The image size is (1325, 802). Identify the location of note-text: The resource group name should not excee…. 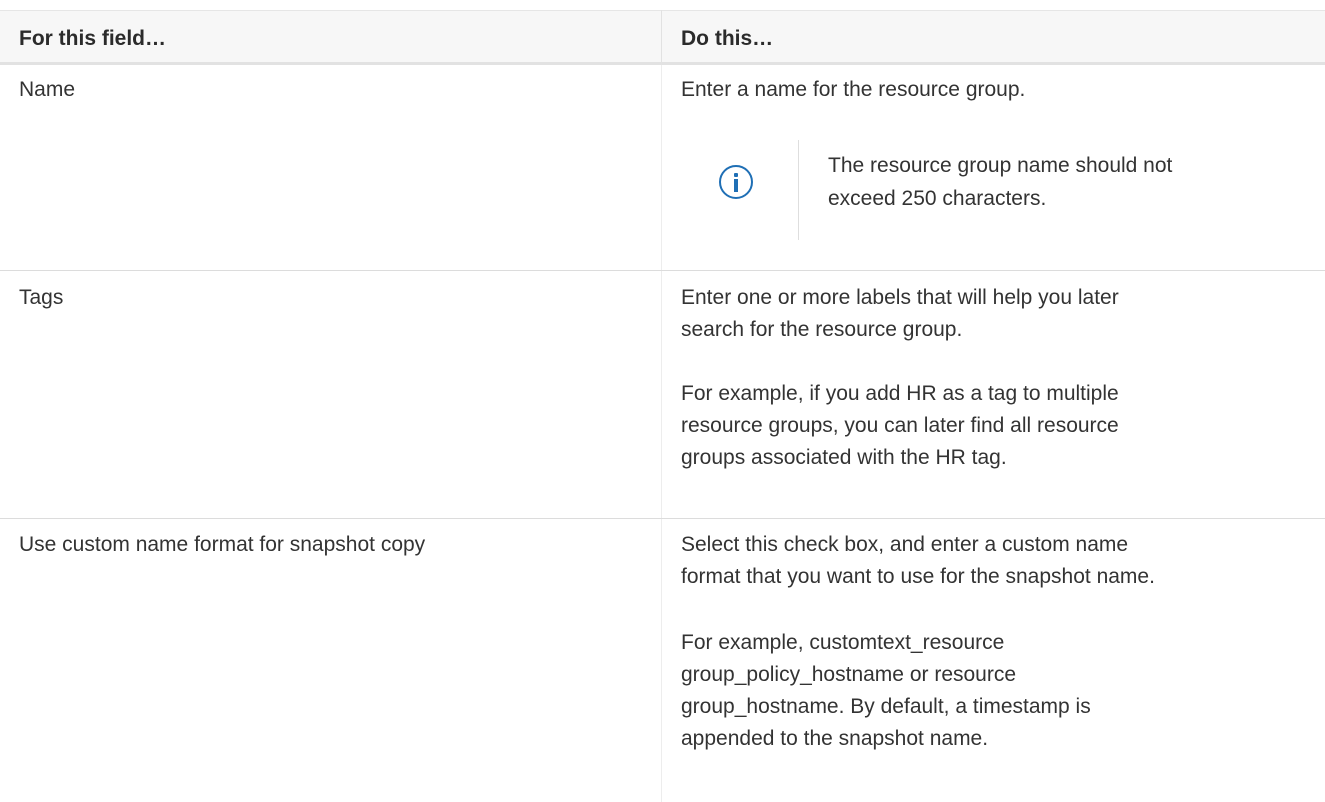
(1058, 182).